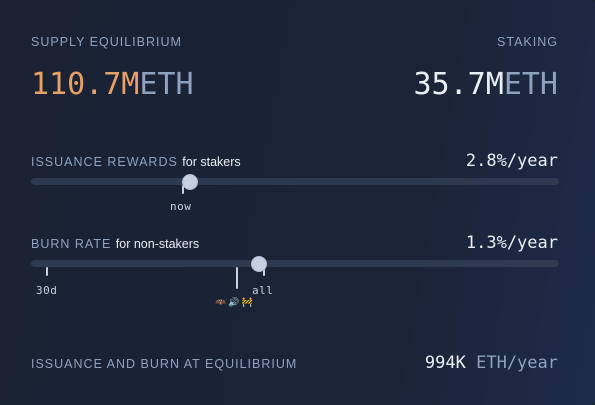 The image size is (595, 405). I want to click on staking-amount-value: 35.7M, so click(458, 84).